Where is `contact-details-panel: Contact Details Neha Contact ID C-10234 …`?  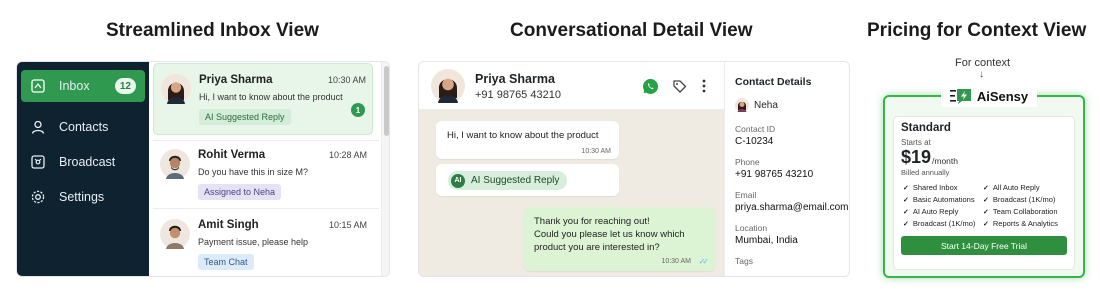
contact-details-panel: Contact Details Neha Contact ID C-10234 … is located at coordinates (786, 169).